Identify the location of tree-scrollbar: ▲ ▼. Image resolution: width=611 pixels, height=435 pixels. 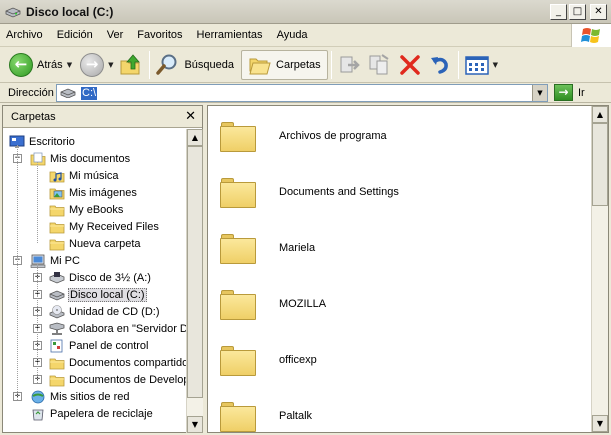
(194, 281).